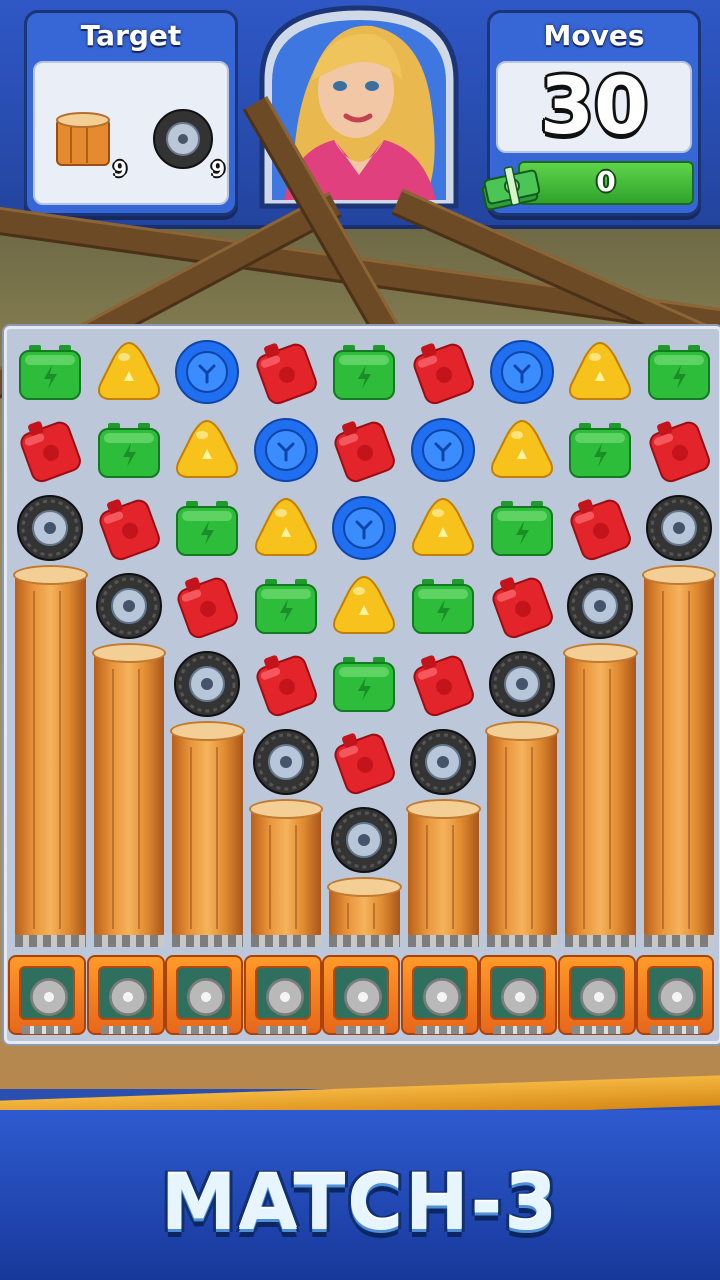 This screenshot has width=720, height=1280. I want to click on coin-bar: 0, so click(606, 183).